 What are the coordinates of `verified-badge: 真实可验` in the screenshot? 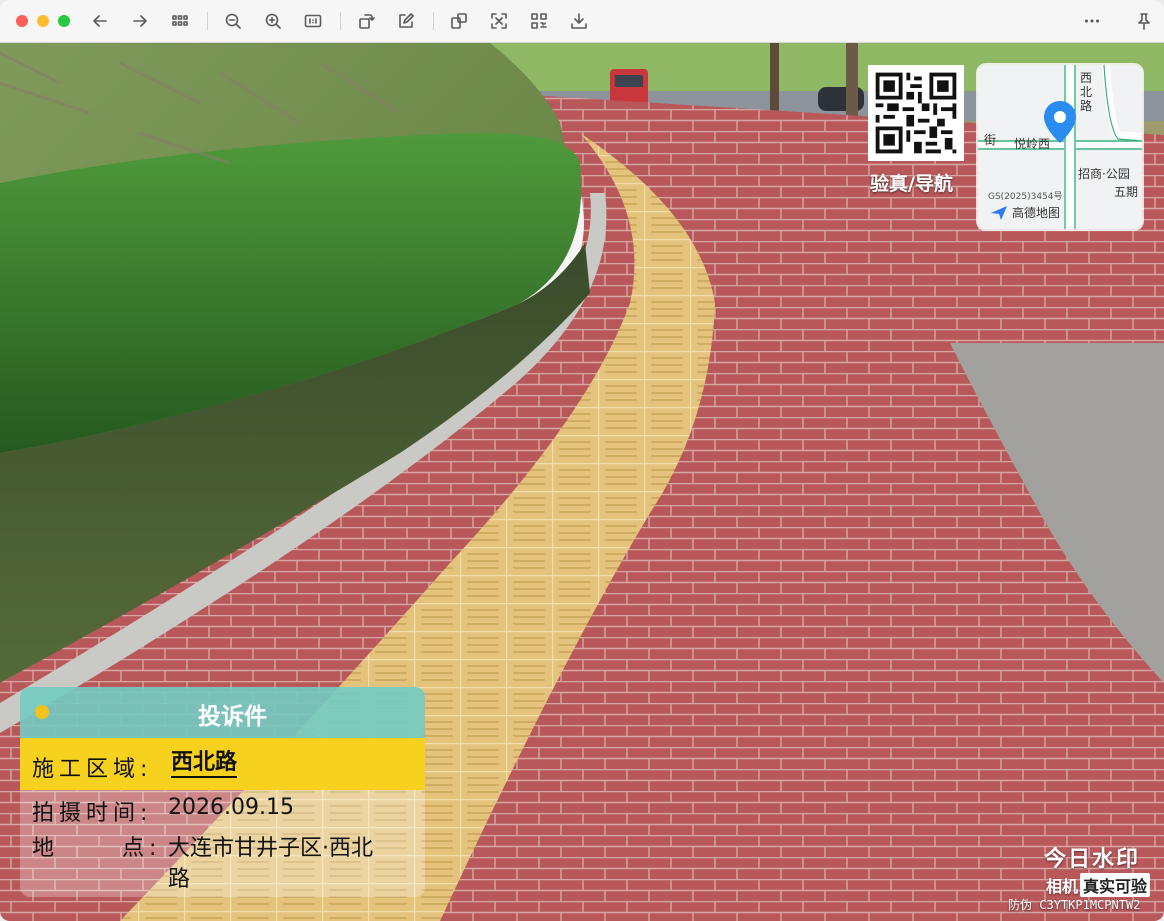 It's located at (1115, 885).